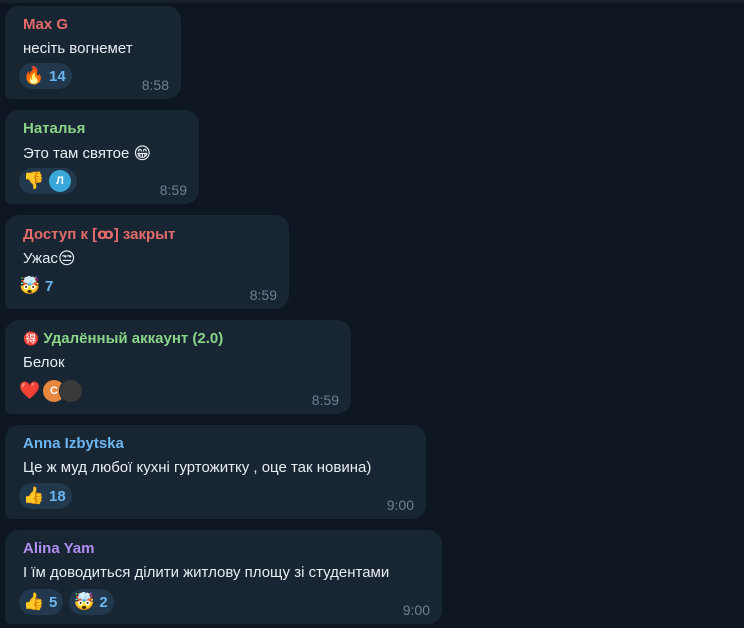 This screenshot has height=628, width=744. What do you see at coordinates (372, 1) in the screenshot?
I see `chat-header-edge` at bounding box center [372, 1].